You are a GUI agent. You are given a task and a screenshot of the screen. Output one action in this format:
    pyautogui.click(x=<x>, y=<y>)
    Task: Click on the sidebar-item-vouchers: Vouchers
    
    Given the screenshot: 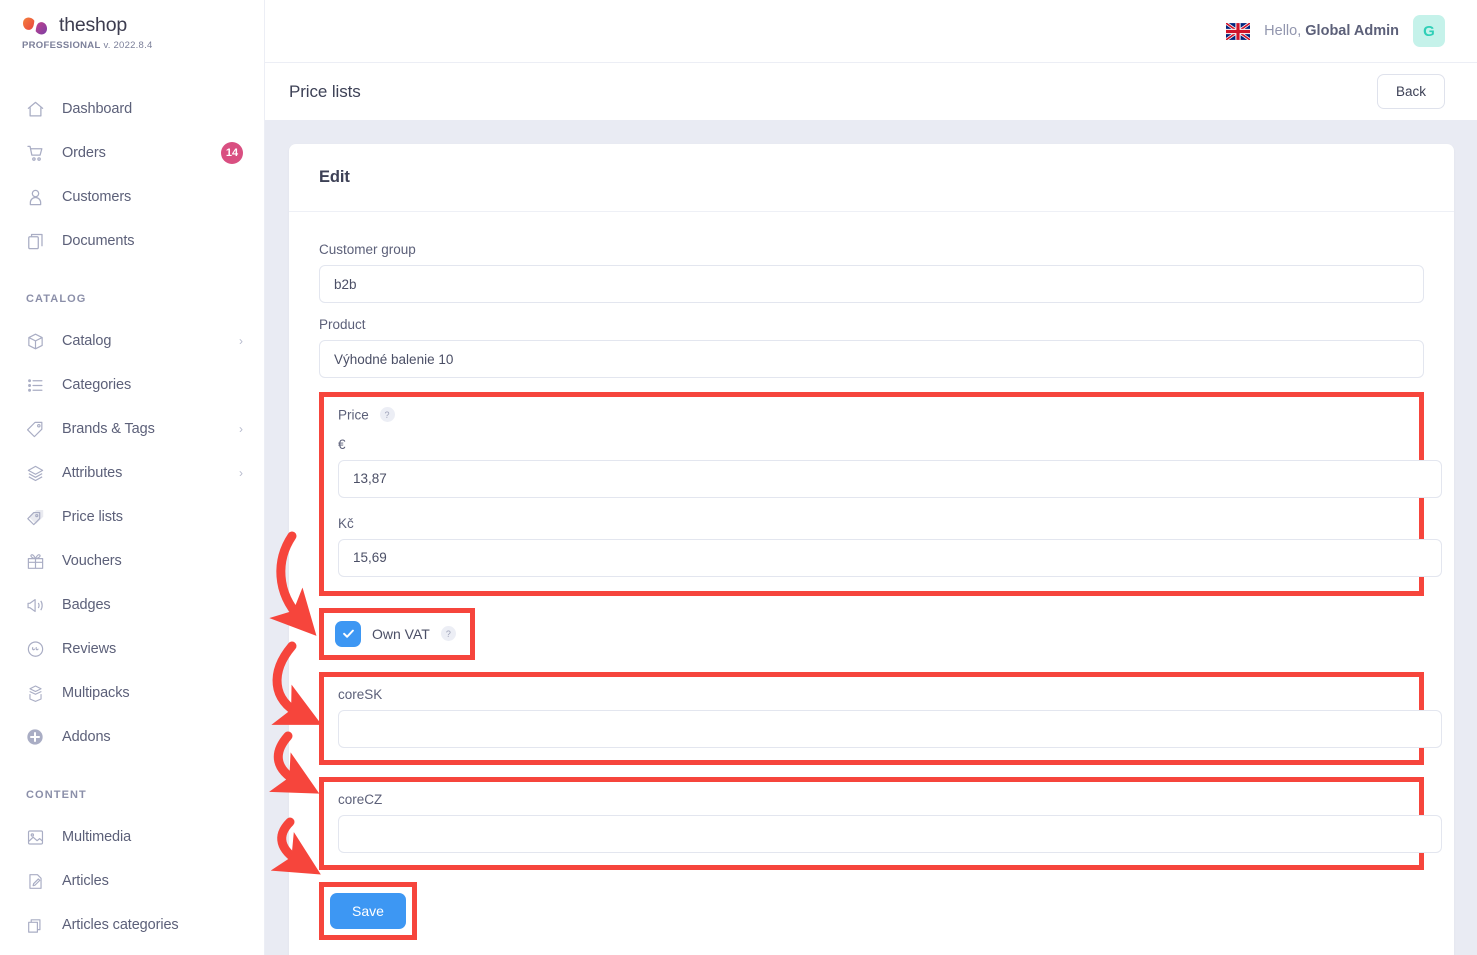 What is the action you would take?
    pyautogui.click(x=132, y=561)
    